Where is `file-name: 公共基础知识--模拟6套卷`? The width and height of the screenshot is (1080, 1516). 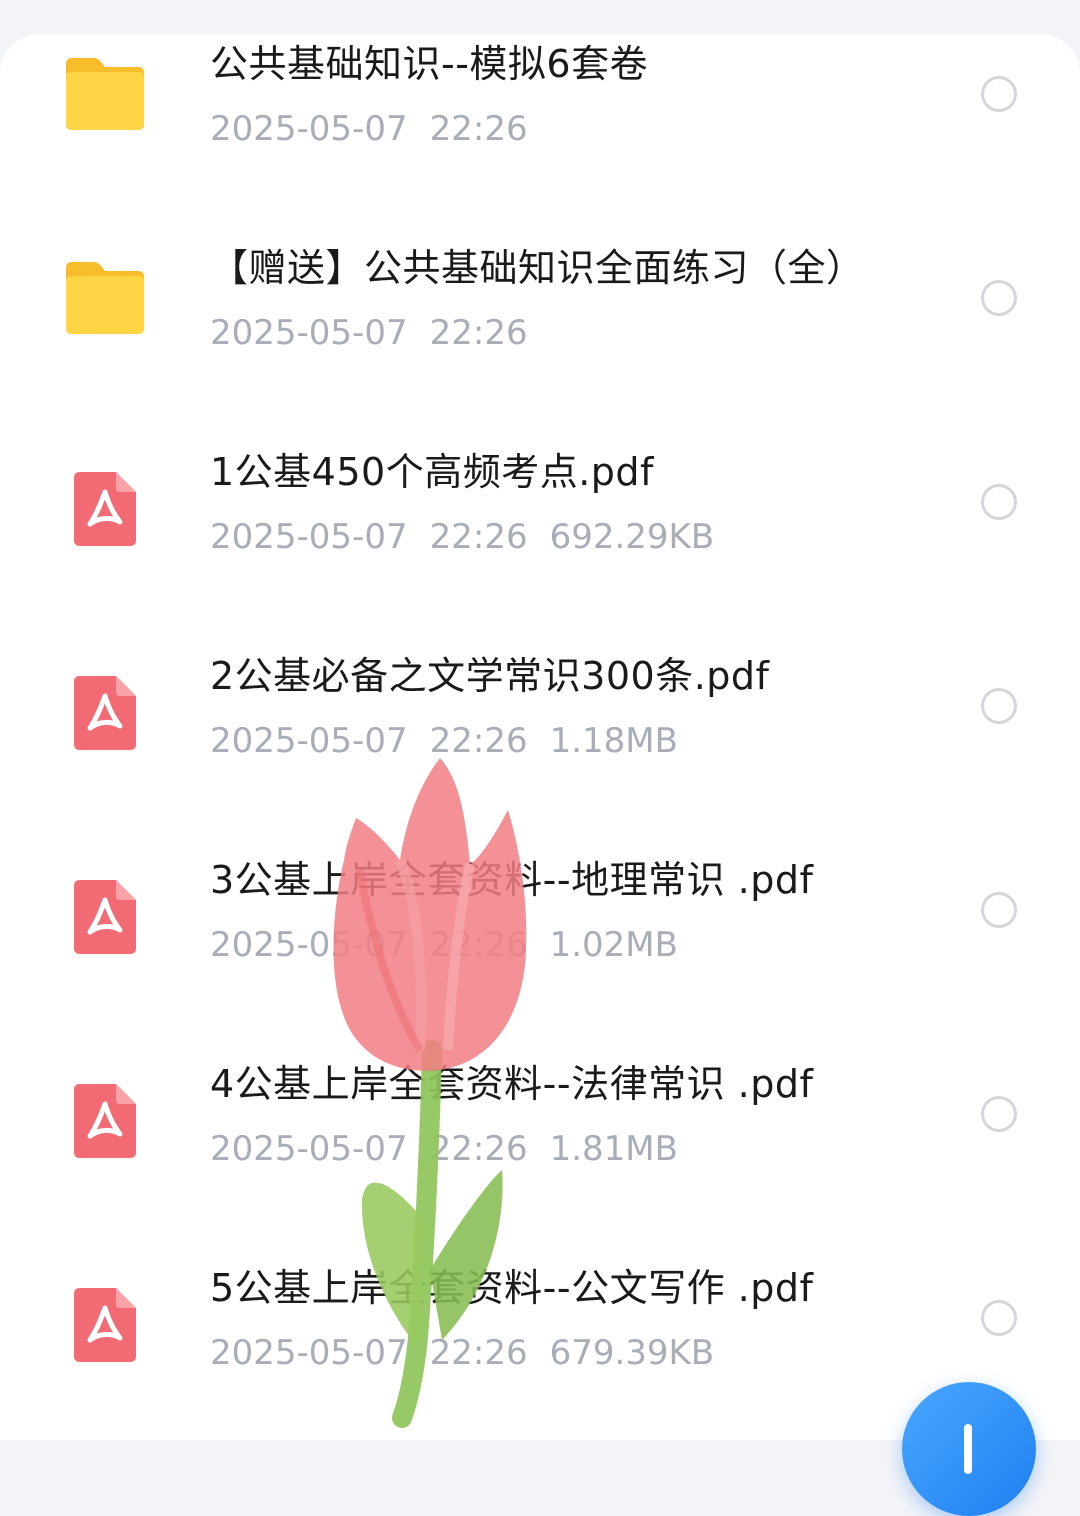 file-name: 公共基础知识--模拟6套卷 is located at coordinates (429, 64).